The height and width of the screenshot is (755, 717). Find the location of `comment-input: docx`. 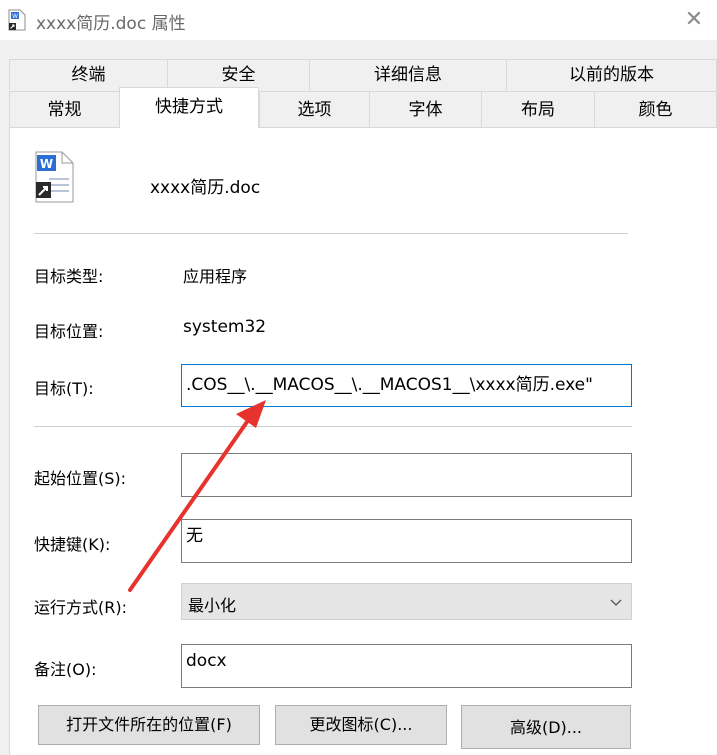

comment-input: docx is located at coordinates (406, 666).